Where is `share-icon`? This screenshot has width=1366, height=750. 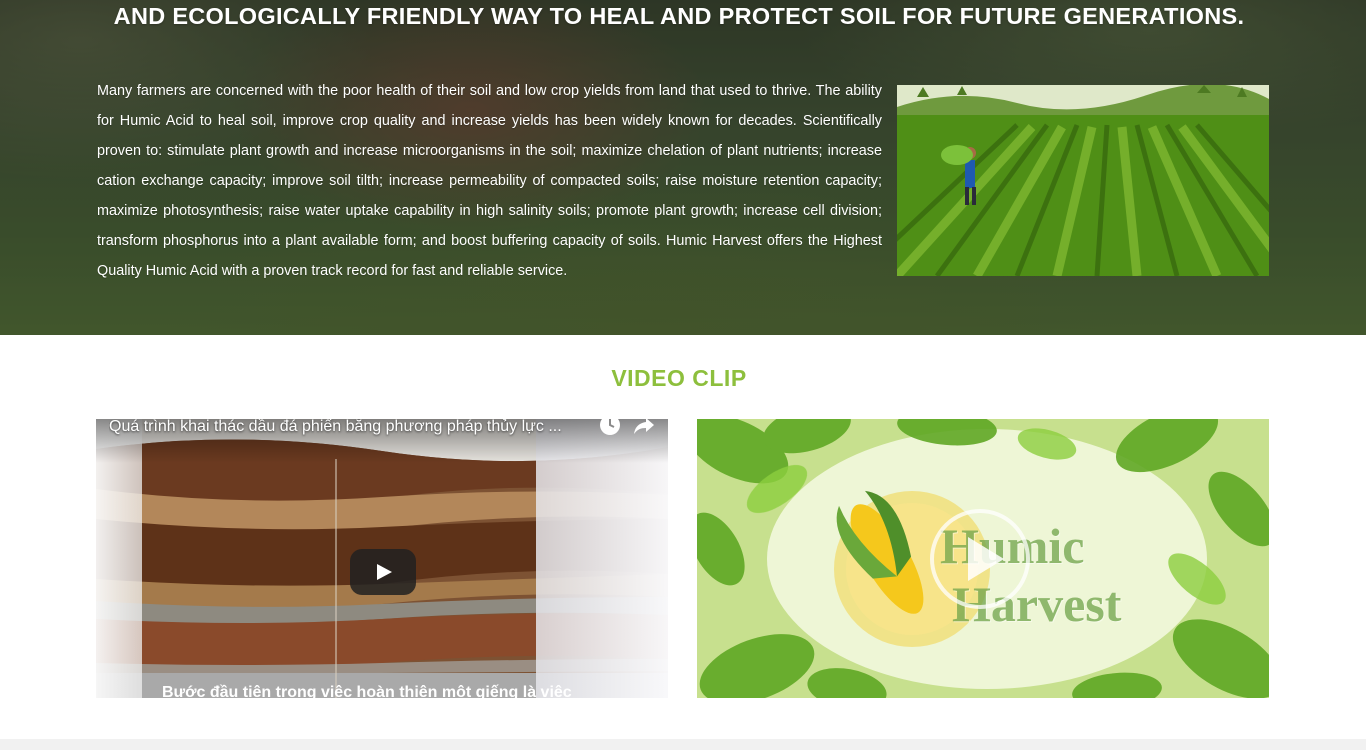 share-icon is located at coordinates (644, 428).